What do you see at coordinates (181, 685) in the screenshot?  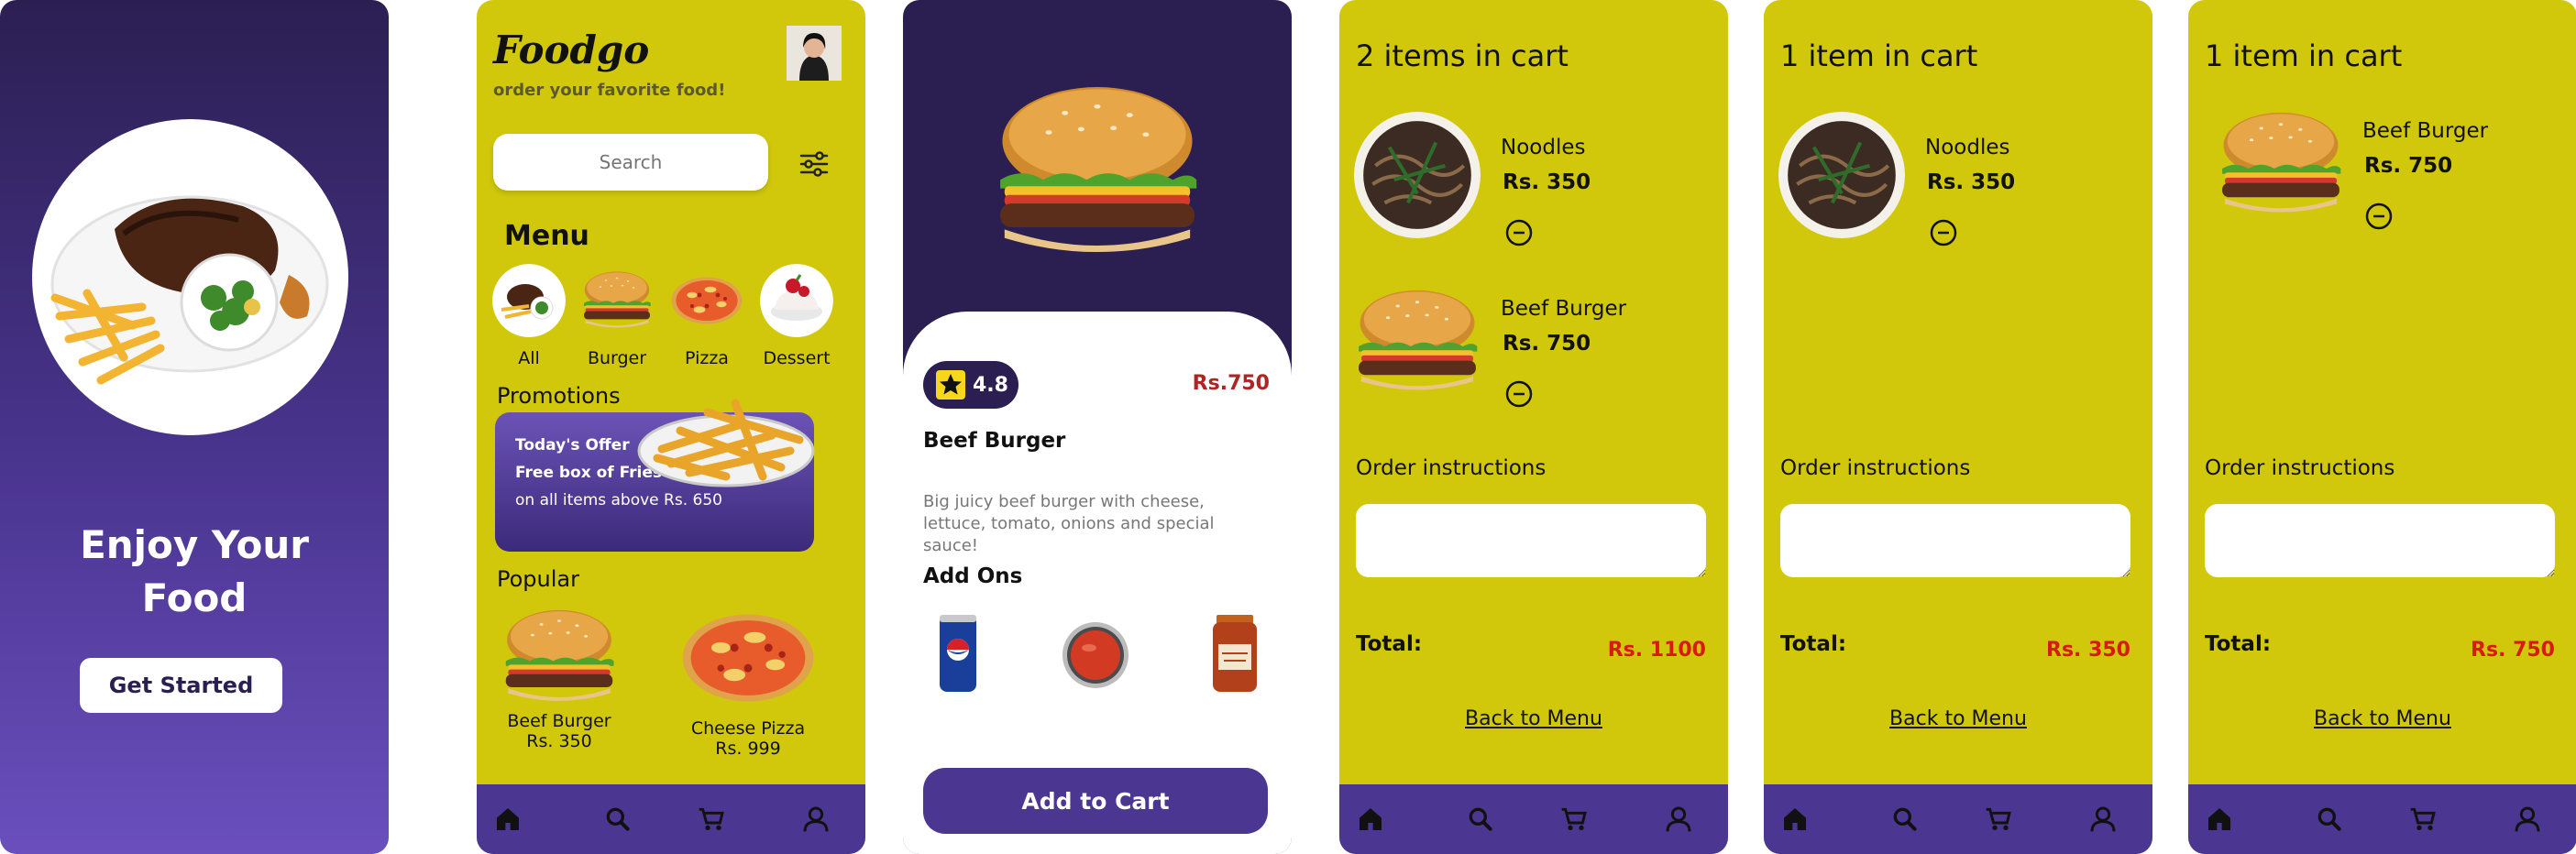 I see `get-started-button: Get Started` at bounding box center [181, 685].